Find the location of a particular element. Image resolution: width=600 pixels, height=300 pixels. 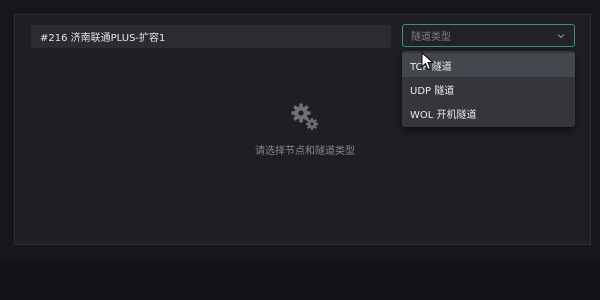

gears-icon is located at coordinates (304, 116).